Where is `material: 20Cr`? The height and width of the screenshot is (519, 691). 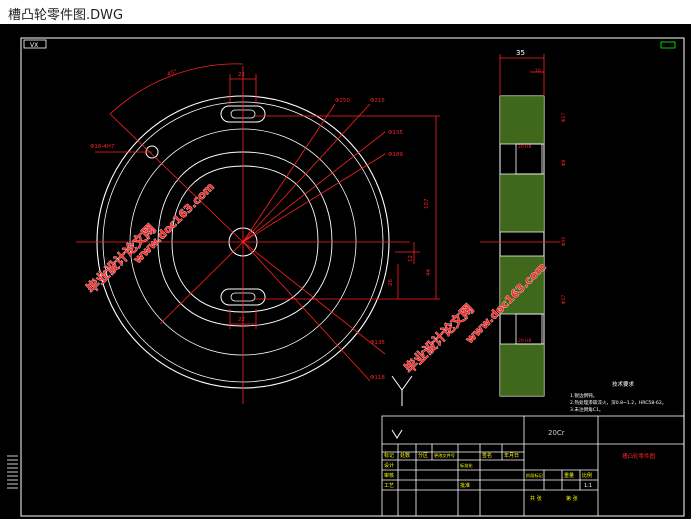 material: 20Cr is located at coordinates (556, 433).